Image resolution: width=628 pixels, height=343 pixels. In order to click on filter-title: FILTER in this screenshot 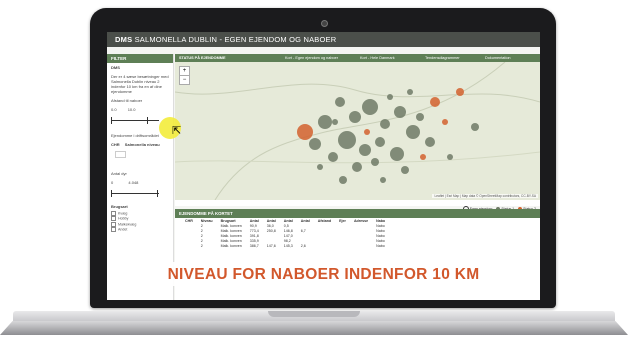, I will do `click(140, 58)`.